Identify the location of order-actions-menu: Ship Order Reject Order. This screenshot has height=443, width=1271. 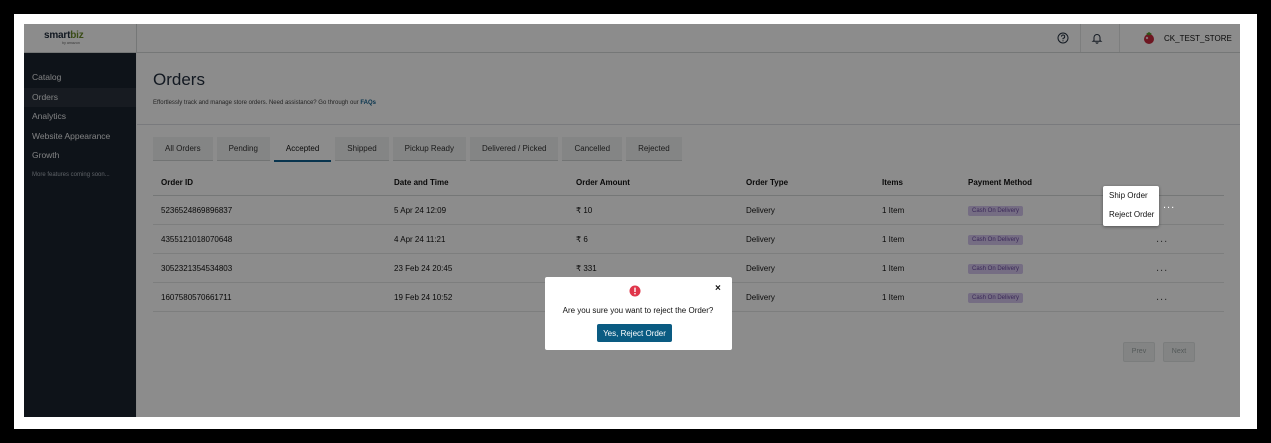
(1131, 206).